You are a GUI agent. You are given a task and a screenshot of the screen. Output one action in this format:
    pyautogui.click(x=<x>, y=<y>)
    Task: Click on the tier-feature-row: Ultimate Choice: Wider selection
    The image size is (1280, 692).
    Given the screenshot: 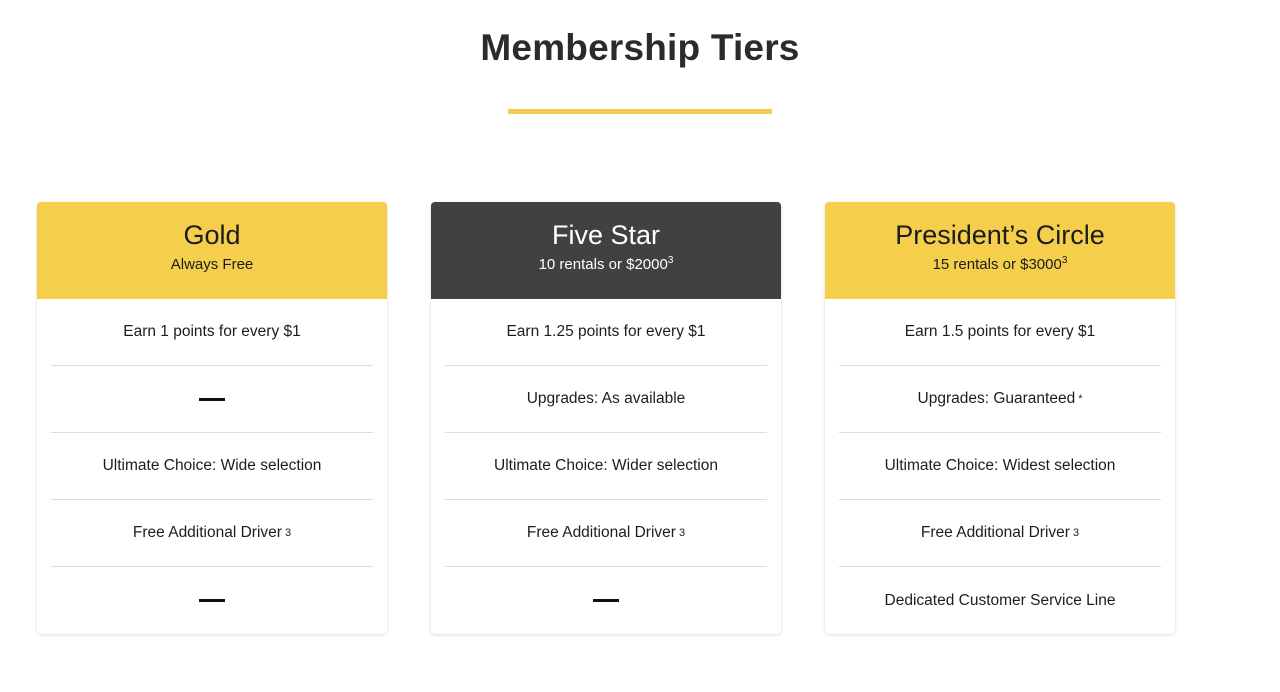 What is the action you would take?
    pyautogui.click(x=606, y=466)
    